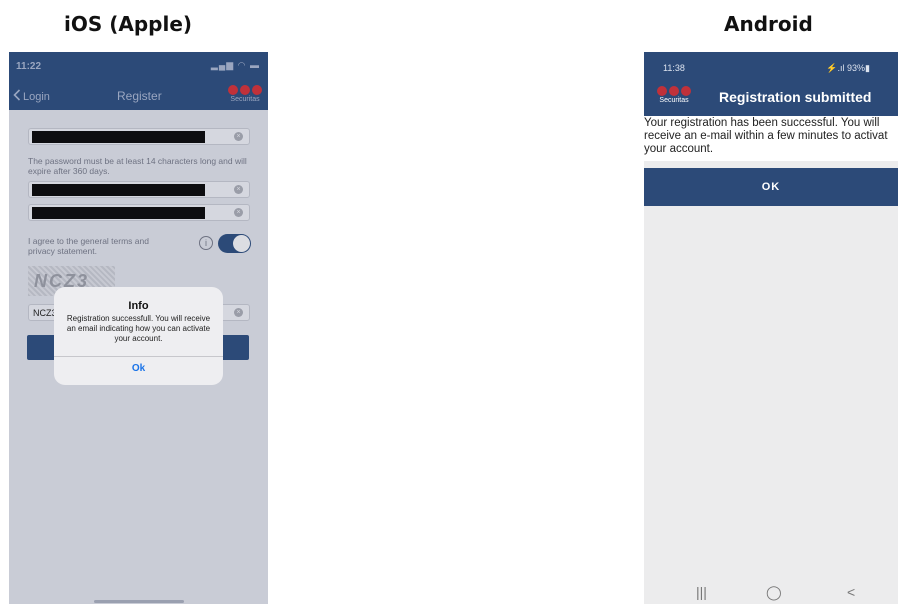 Image resolution: width=898 pixels, height=604 pixels. I want to click on back-button: Login, so click(31, 96).